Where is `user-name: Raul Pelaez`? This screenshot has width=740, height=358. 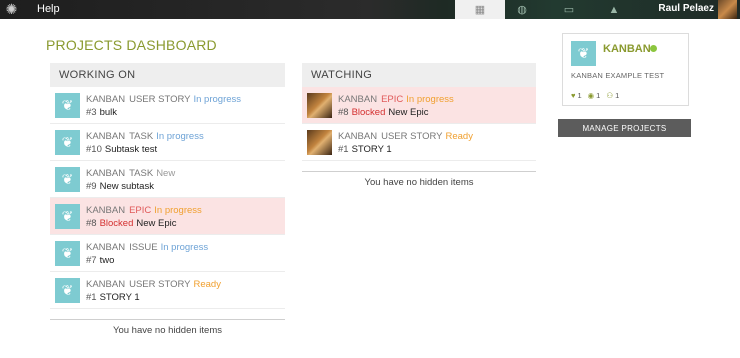
user-name: Raul Pelaez is located at coordinates (686, 8).